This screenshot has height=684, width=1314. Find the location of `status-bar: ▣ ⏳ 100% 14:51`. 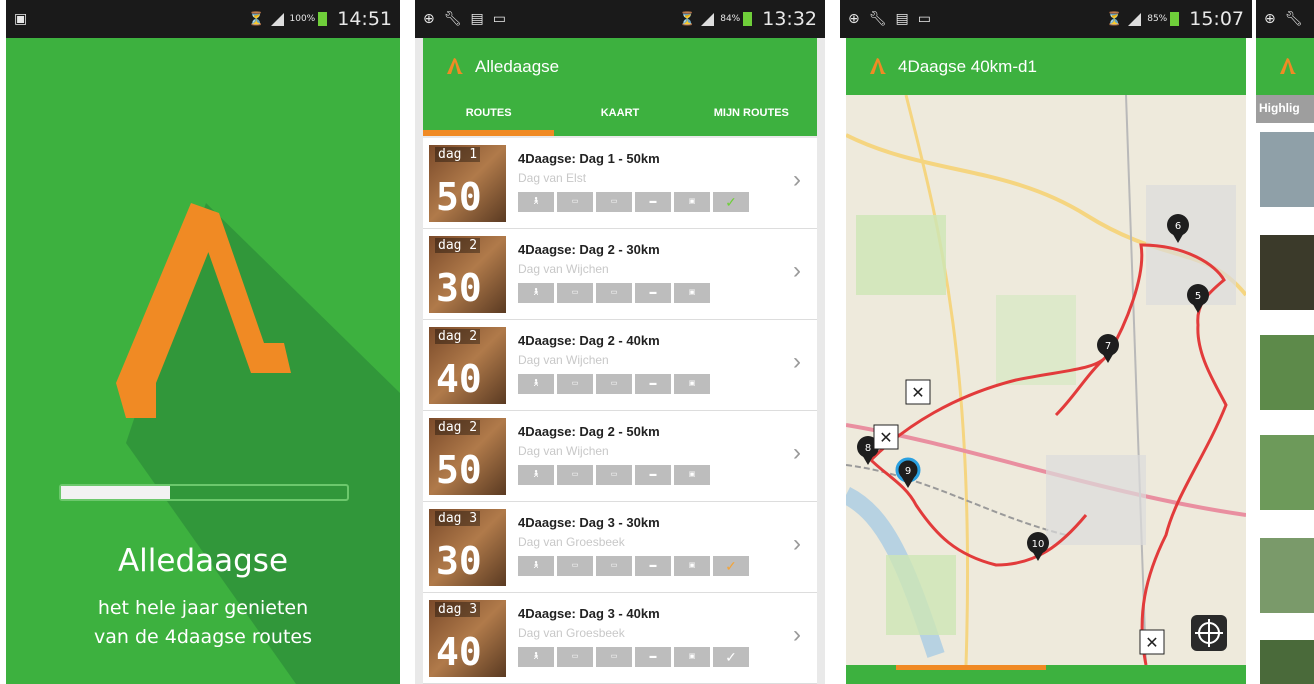

status-bar: ▣ ⏳ 100% 14:51 is located at coordinates (203, 19).